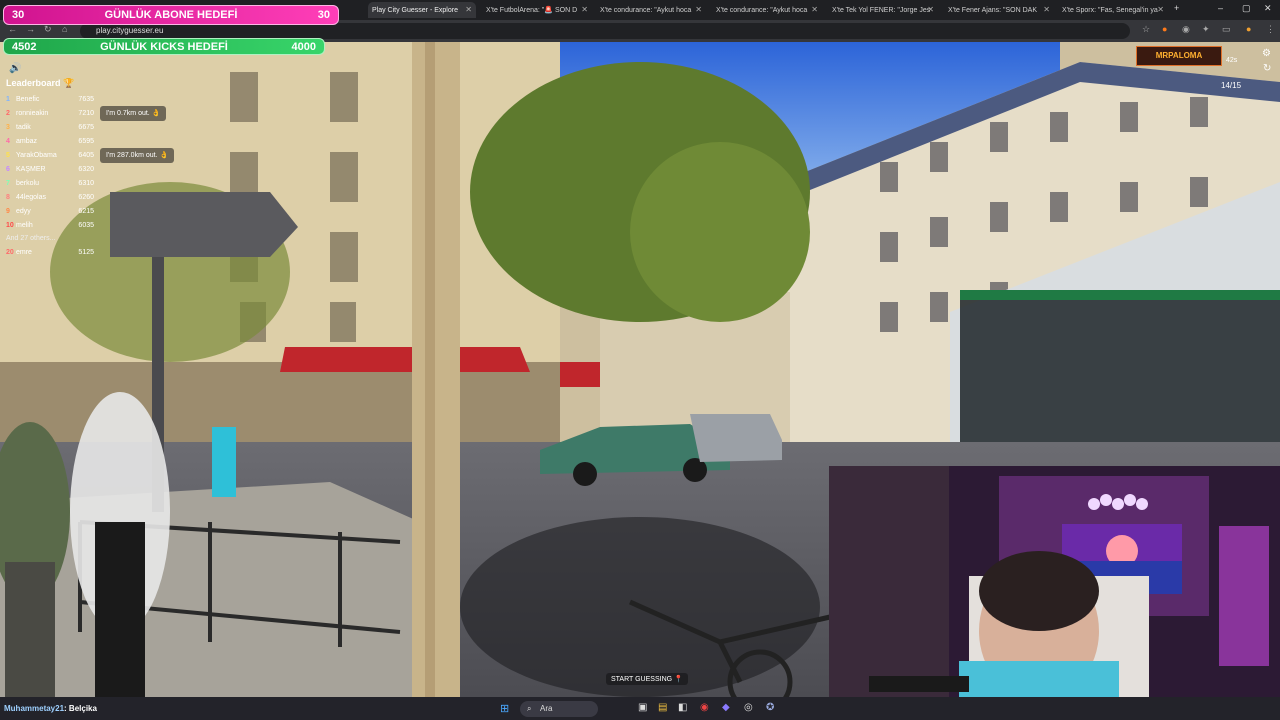  I want to click on webcam-image, so click(1054, 581).